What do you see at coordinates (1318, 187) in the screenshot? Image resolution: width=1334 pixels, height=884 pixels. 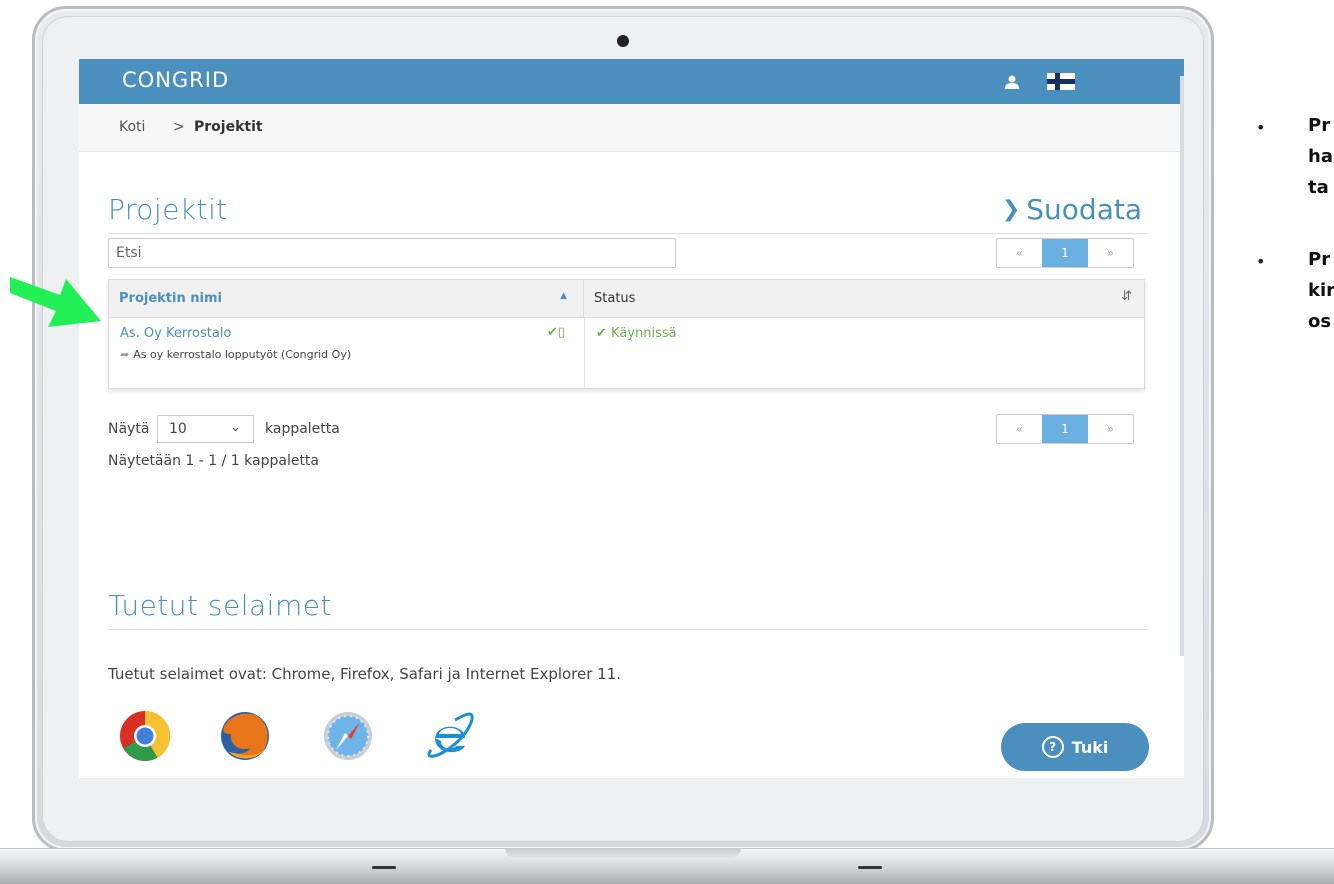 I see `side-note-line: ta` at bounding box center [1318, 187].